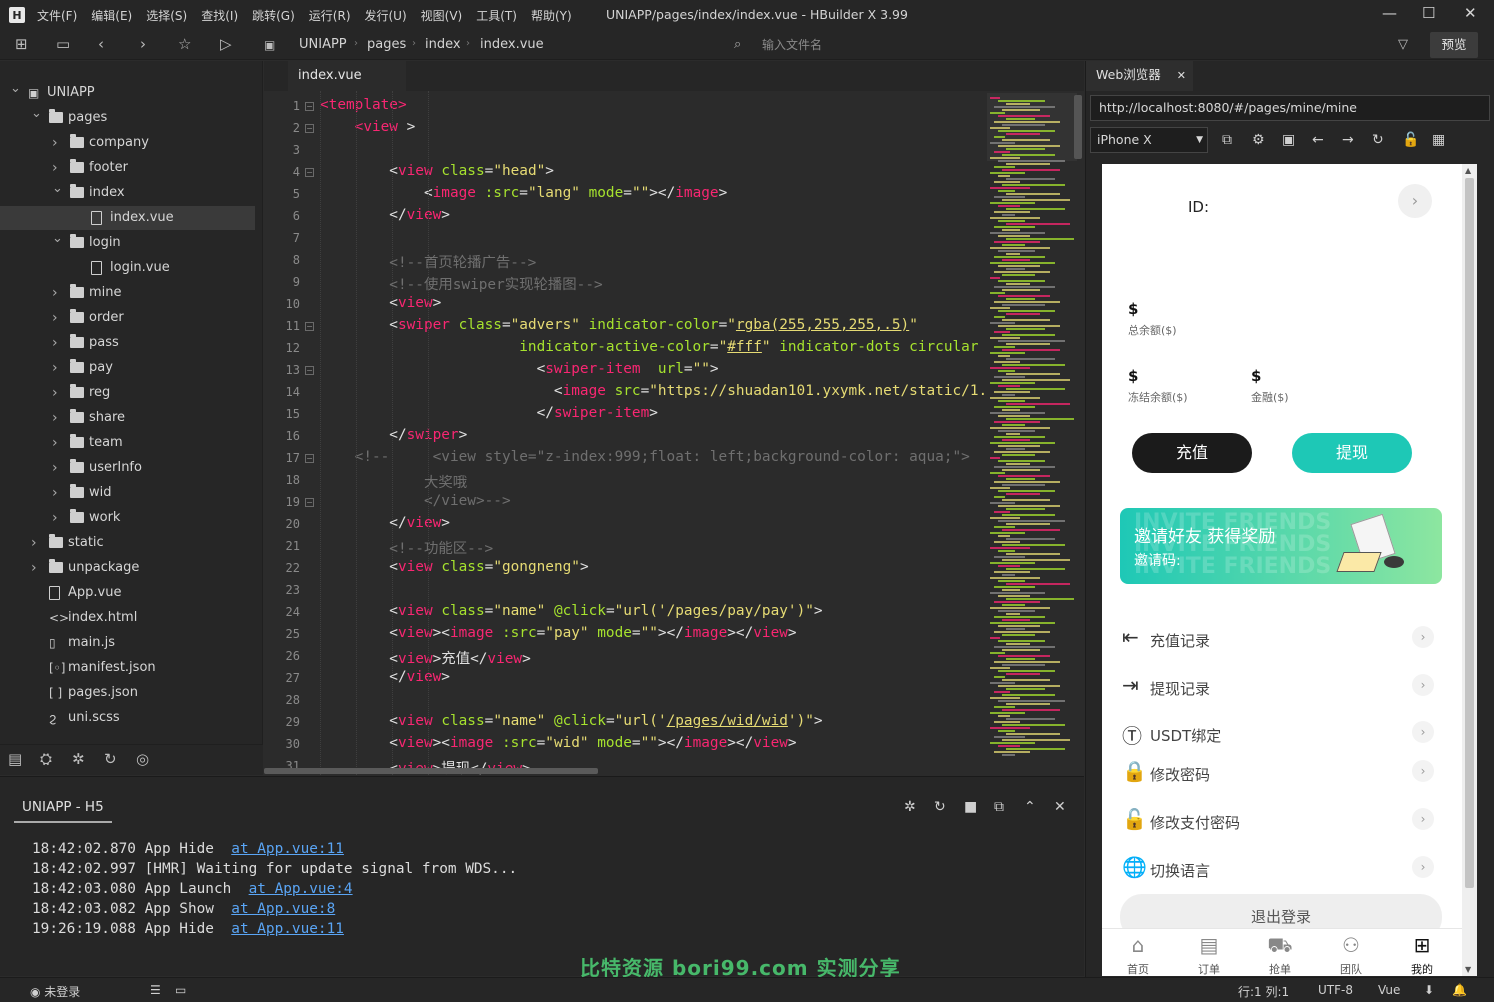 The image size is (1494, 1002). Describe the element at coordinates (1209, 952) in the screenshot. I see `tab-order: ▤ 订单` at that location.